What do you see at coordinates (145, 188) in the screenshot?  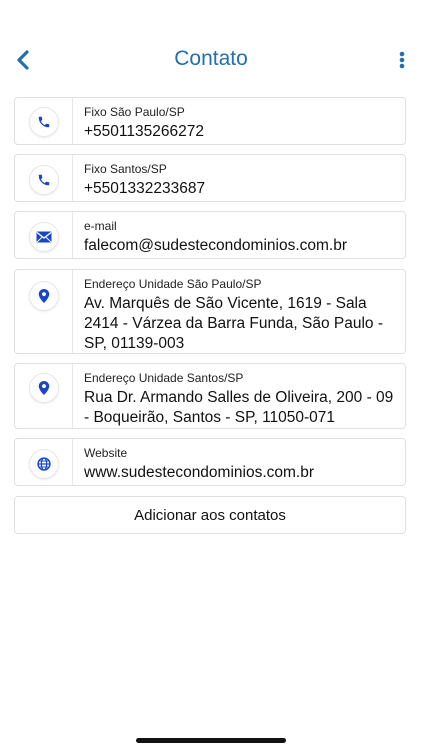 I see `contact-value: +5501332233687` at bounding box center [145, 188].